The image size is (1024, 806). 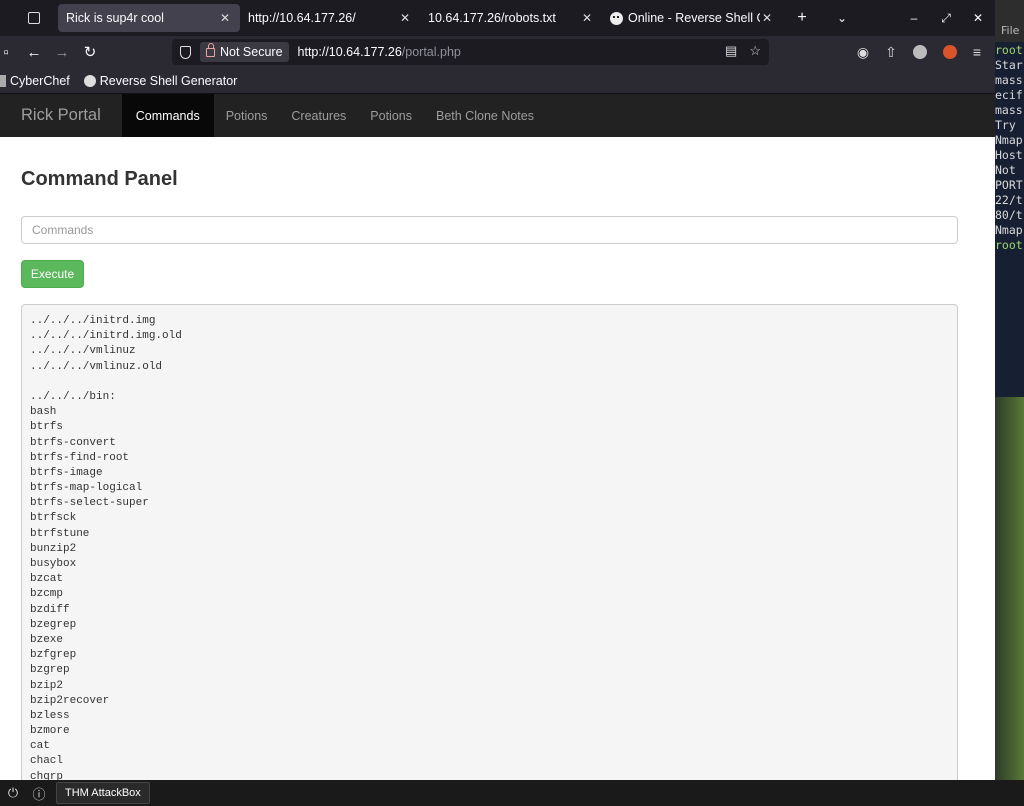 I want to click on tab-home: http://10.64.177.26/ ✕, so click(x=330, y=18).